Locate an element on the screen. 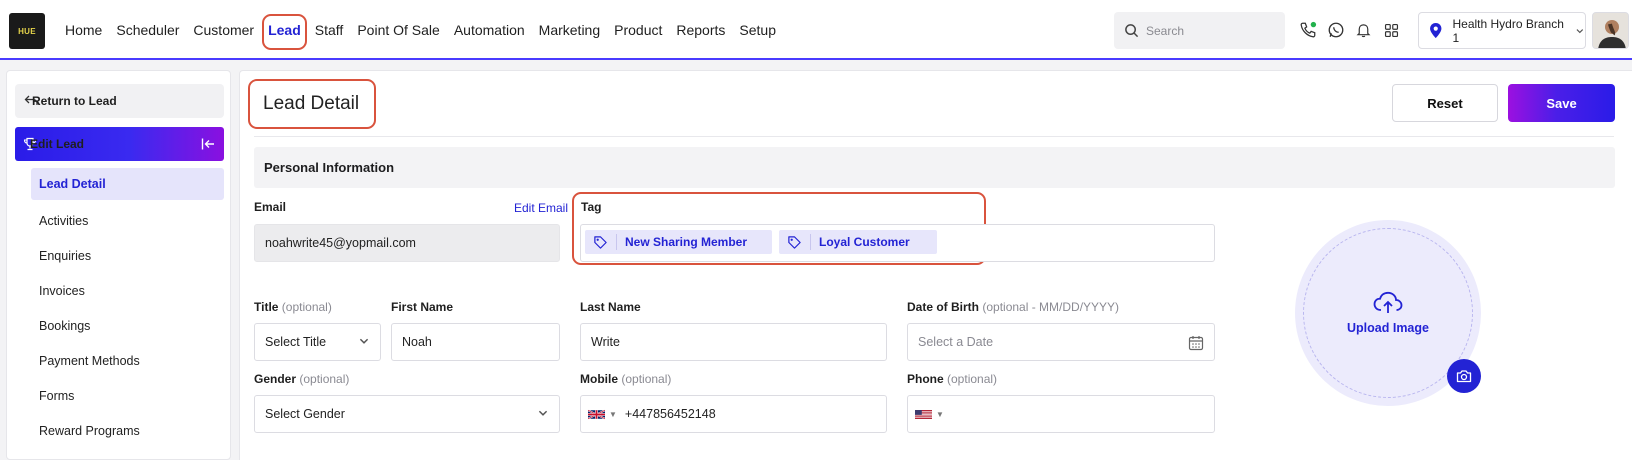 The width and height of the screenshot is (1632, 460). sidebar-item-lead-detail: Lead Detail is located at coordinates (127, 184).